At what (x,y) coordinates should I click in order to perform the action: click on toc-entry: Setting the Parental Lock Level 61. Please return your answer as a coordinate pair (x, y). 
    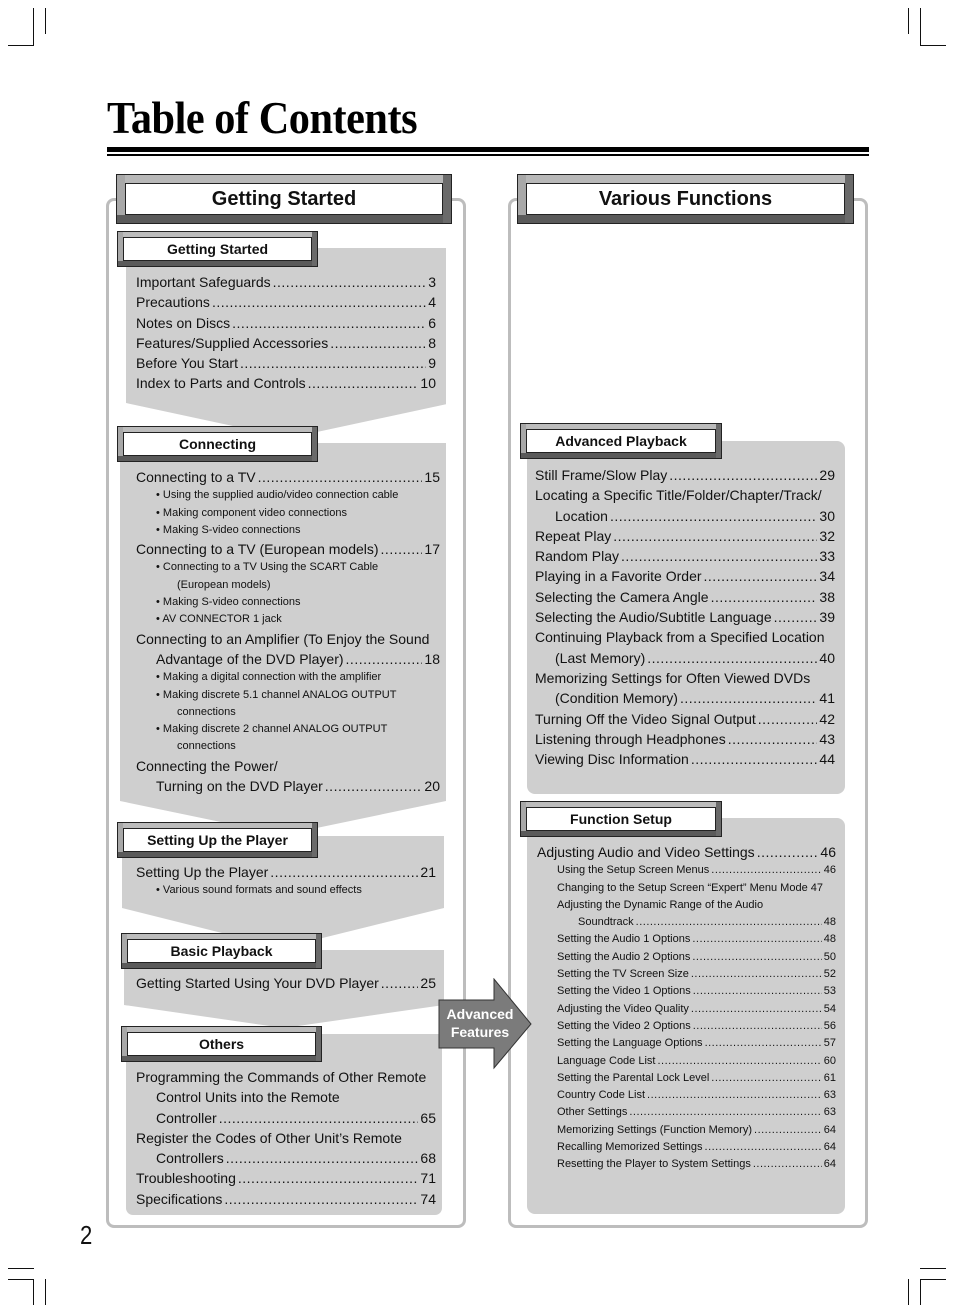
    Looking at the image, I should click on (696, 1078).